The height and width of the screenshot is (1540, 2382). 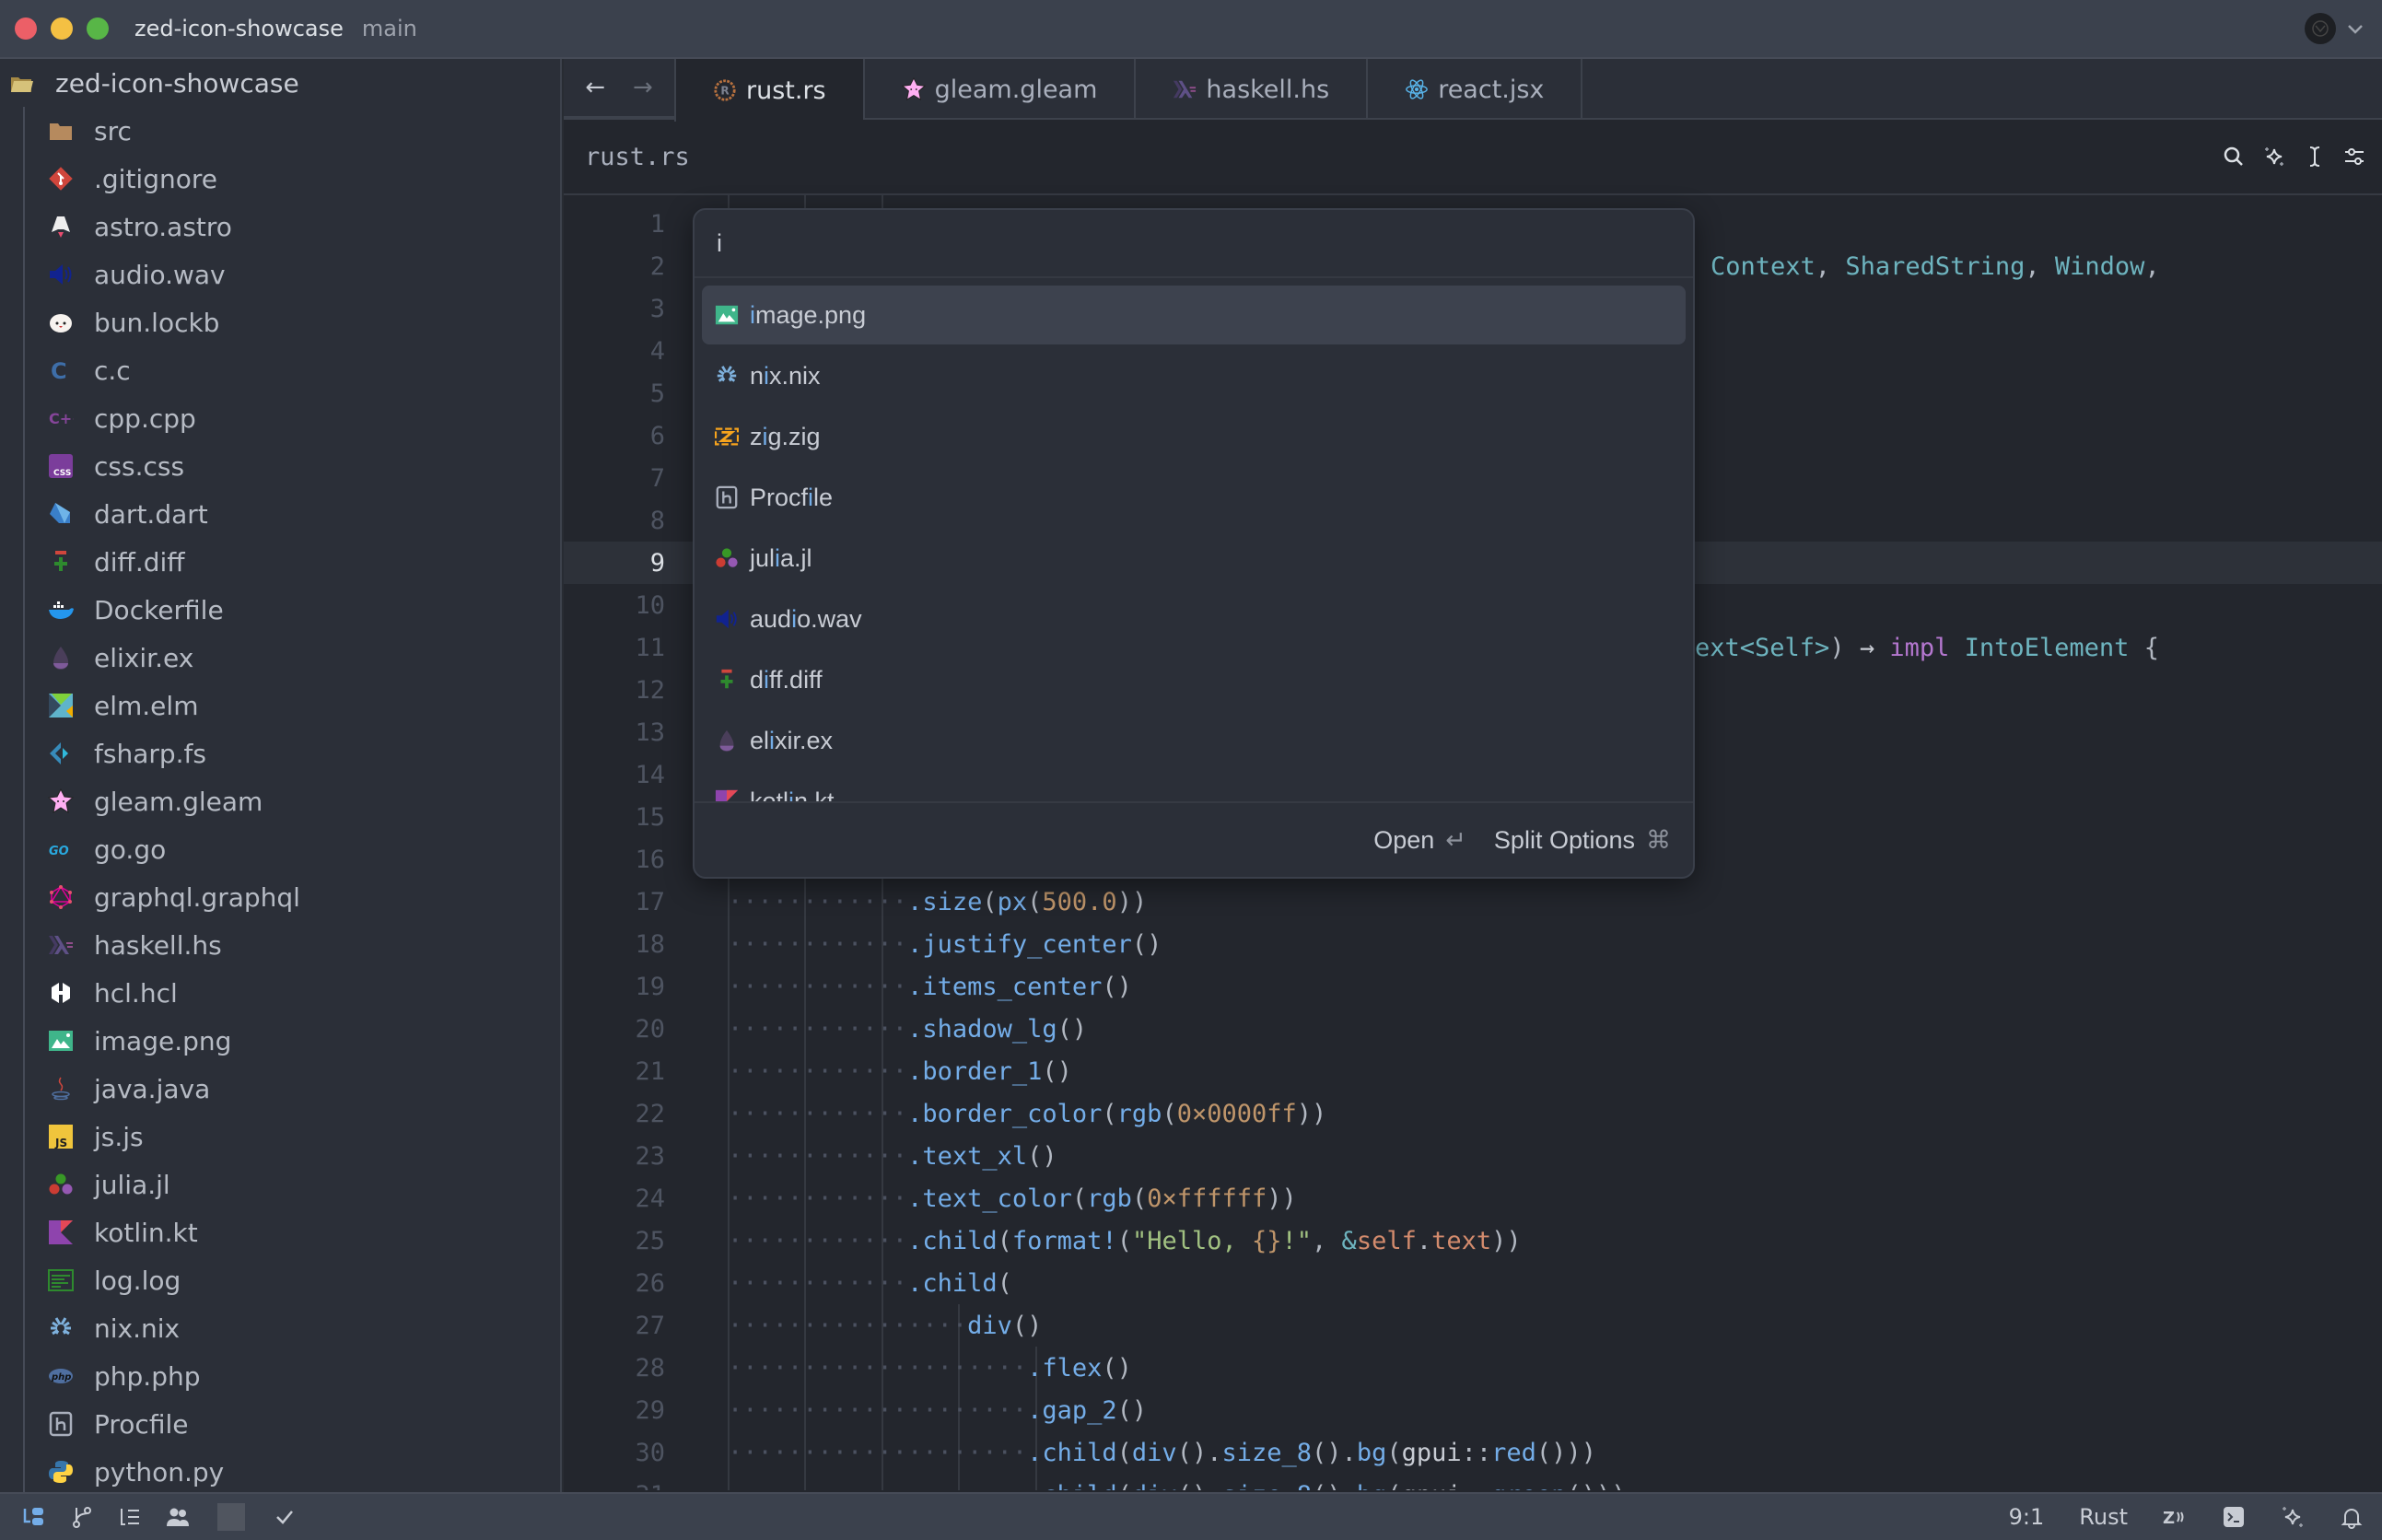 I want to click on file-tree-item: julia.jl, so click(x=280, y=1184).